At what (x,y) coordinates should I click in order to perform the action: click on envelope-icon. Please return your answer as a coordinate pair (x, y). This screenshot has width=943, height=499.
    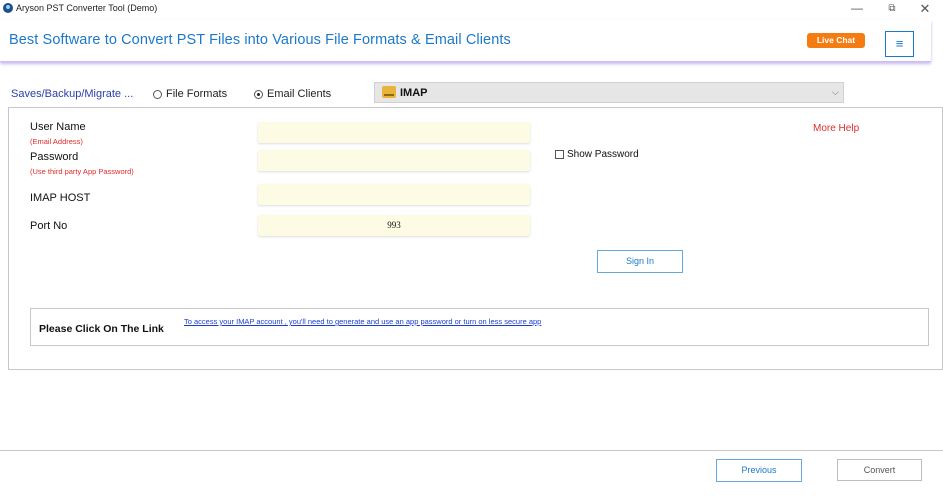
    Looking at the image, I should click on (389, 92).